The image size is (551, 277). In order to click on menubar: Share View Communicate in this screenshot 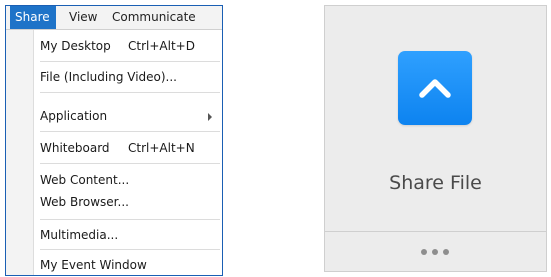, I will do `click(114, 18)`.